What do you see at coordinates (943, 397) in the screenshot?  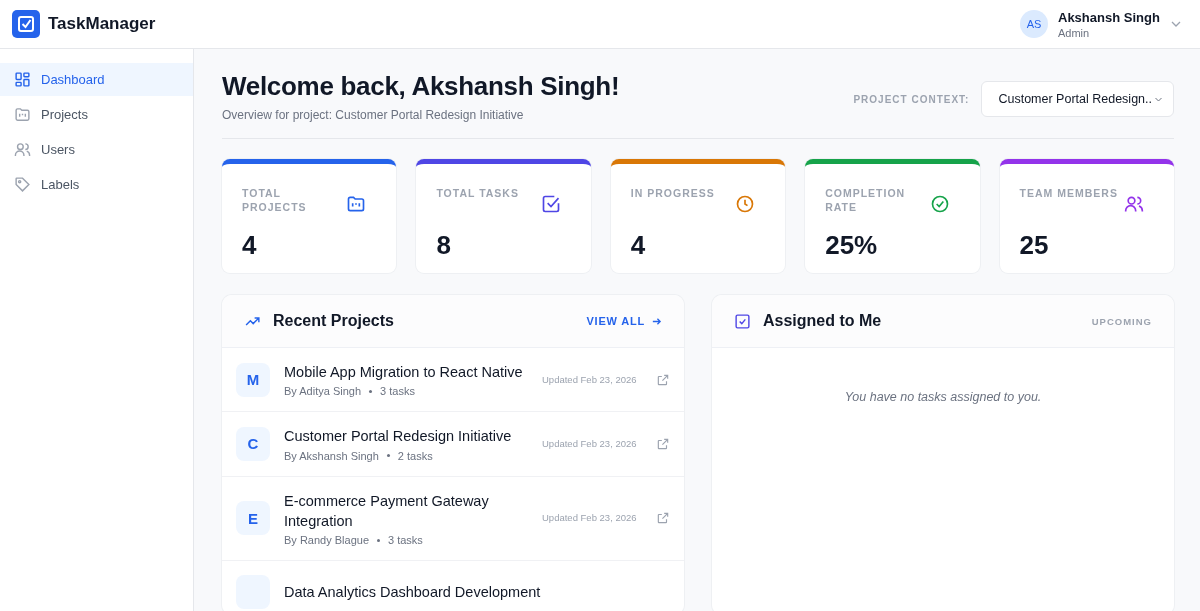 I see `empty-message: You have no tasks assigned to you.` at bounding box center [943, 397].